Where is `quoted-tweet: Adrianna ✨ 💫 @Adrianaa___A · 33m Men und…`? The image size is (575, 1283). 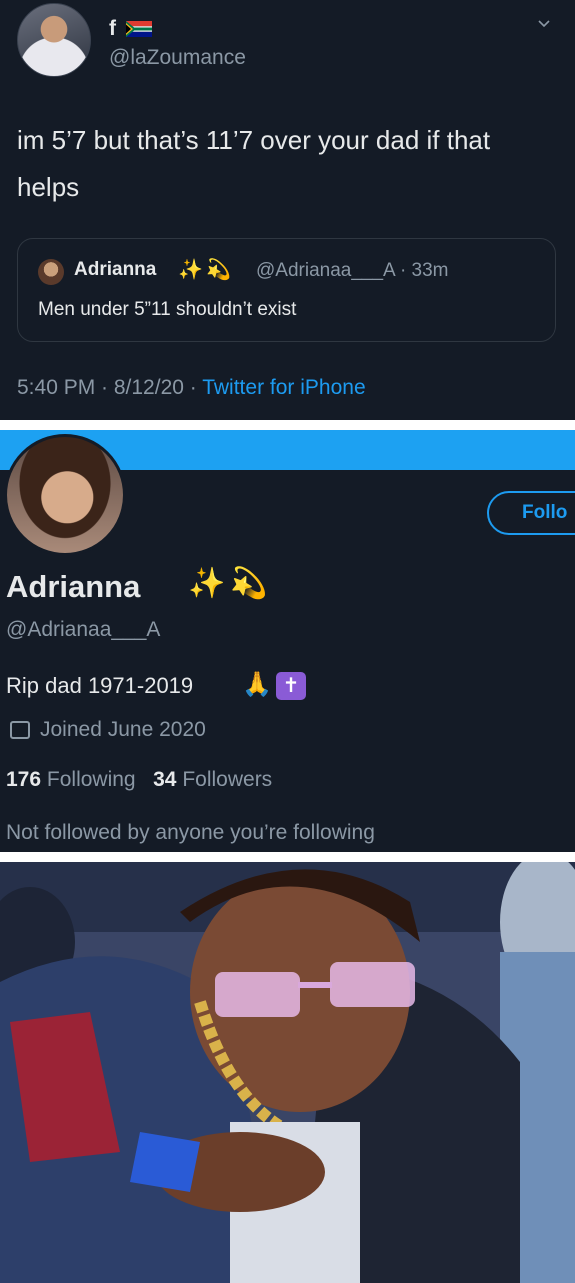
quoted-tweet: Adrianna ✨ 💫 @Adrianaa___A · 33m Men und… is located at coordinates (286, 290).